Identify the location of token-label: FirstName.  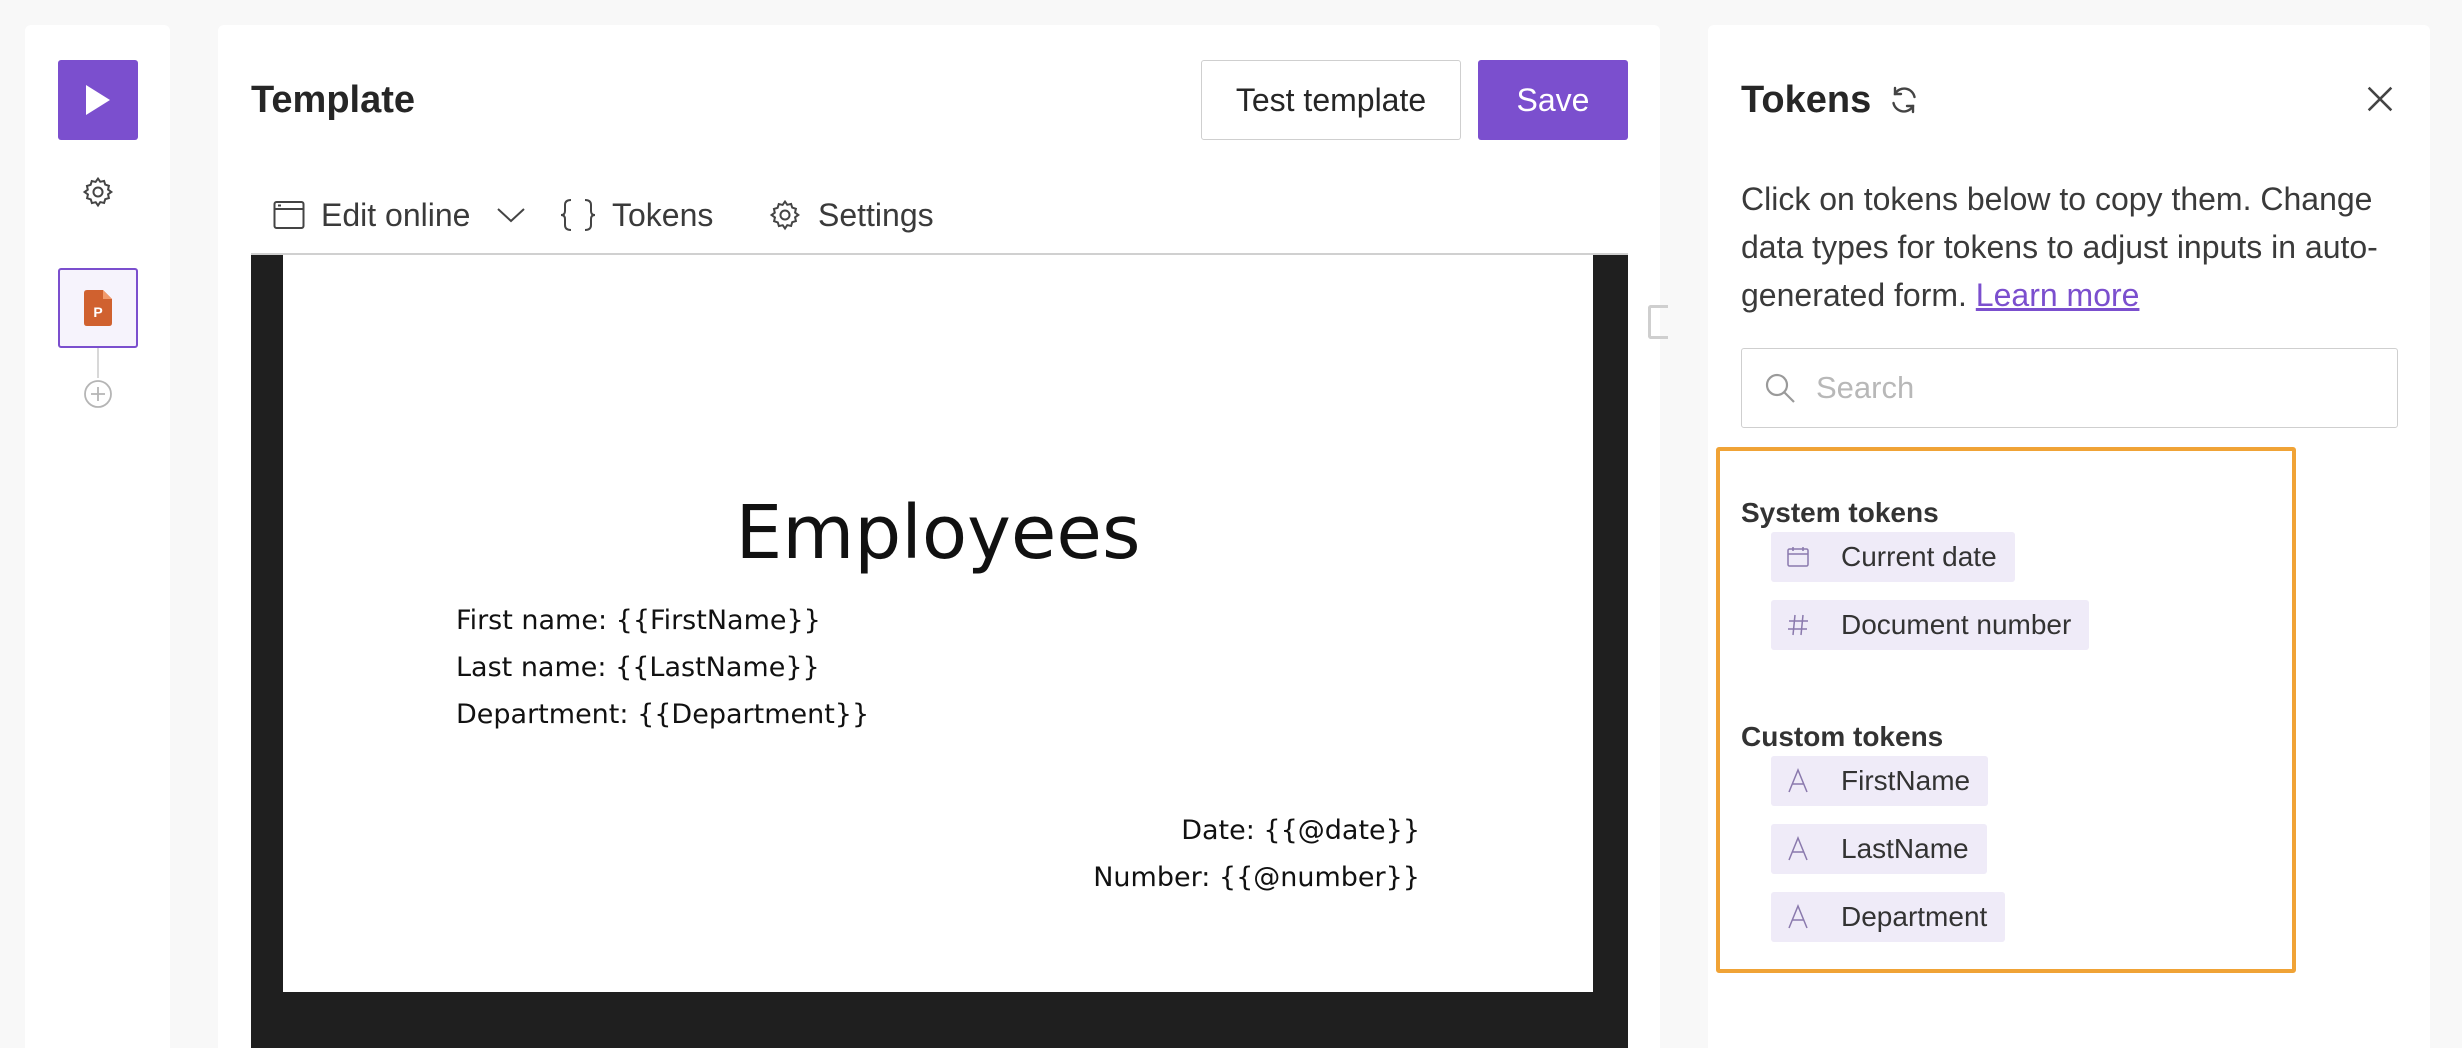
(1906, 780).